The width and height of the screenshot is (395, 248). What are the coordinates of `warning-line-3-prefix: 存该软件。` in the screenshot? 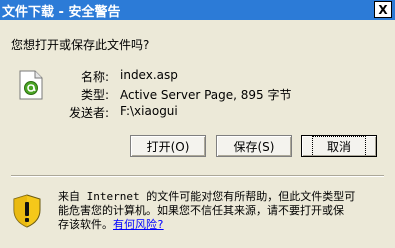 It's located at (85, 224).